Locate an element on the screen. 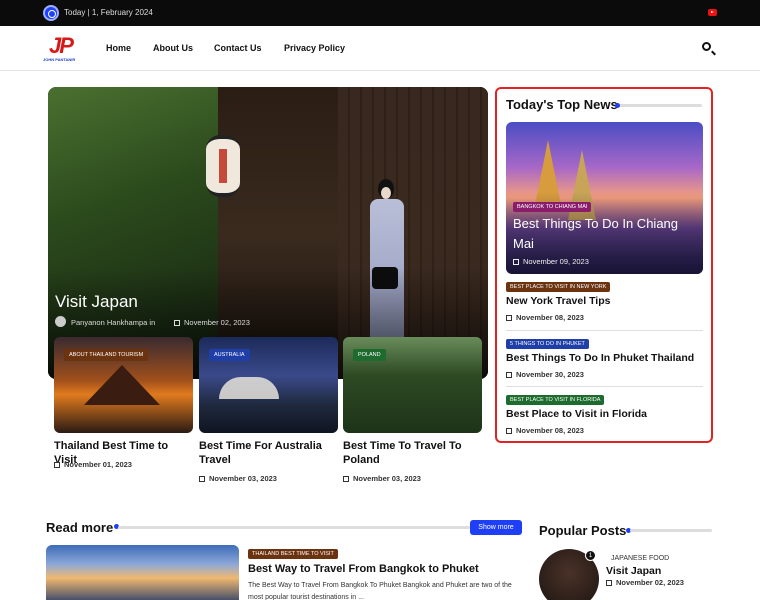 The width and height of the screenshot is (760, 600). hero-title: Visit Japan is located at coordinates (96, 302).